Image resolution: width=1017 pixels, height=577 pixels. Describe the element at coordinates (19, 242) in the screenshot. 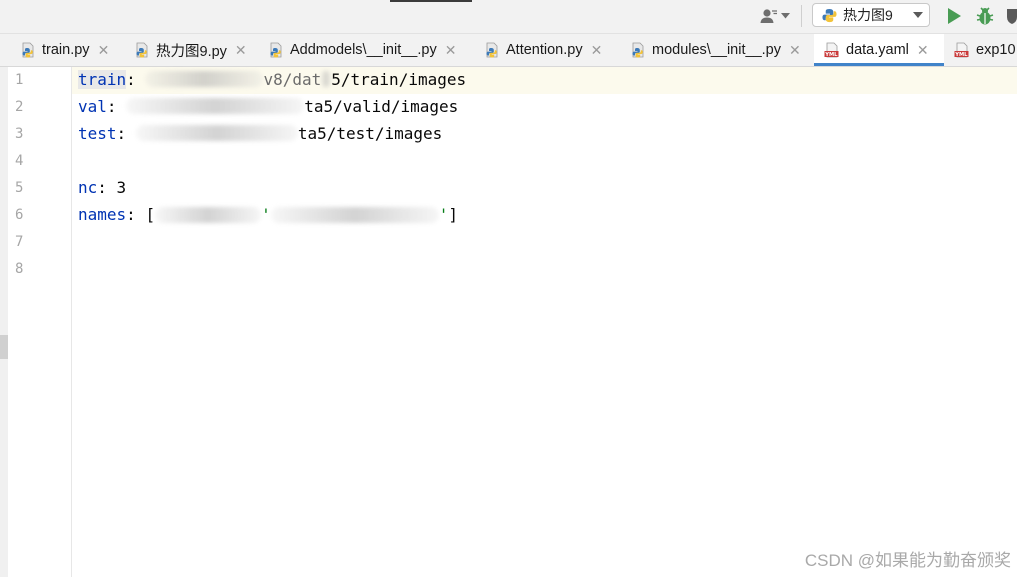

I see `line-number: 7` at that location.